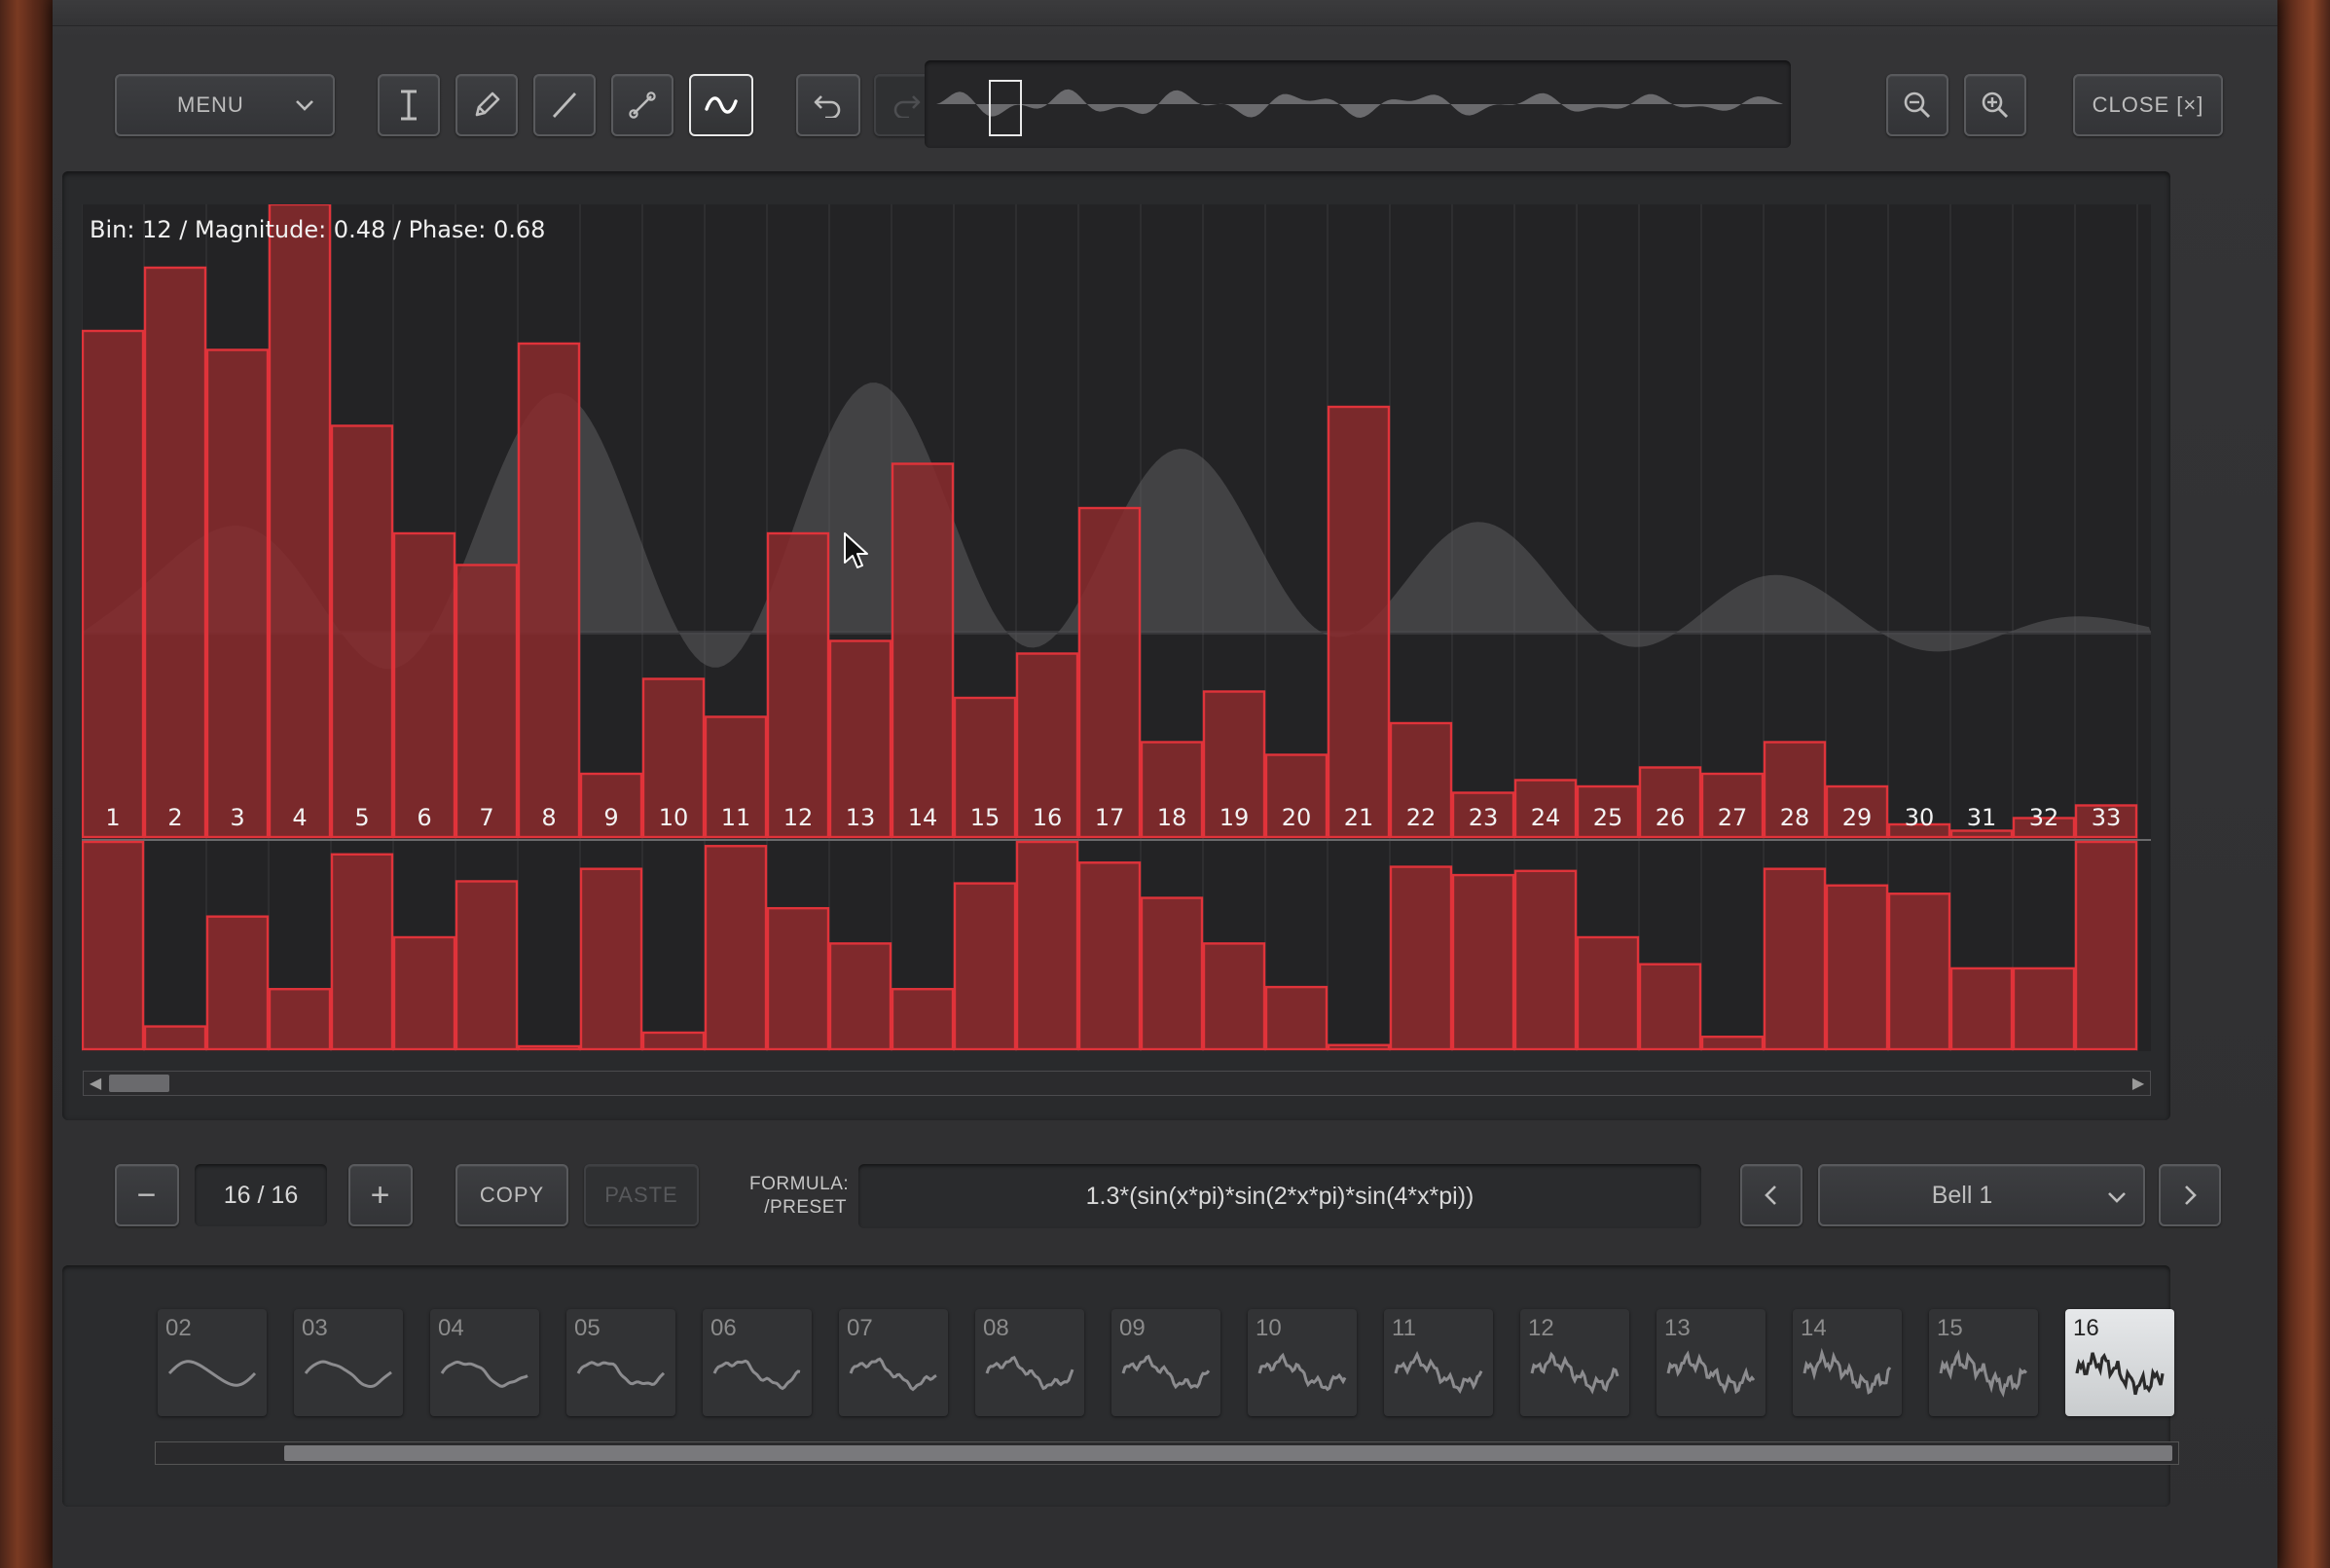  What do you see at coordinates (1006, 108) in the screenshot?
I see `overview-view-window` at bounding box center [1006, 108].